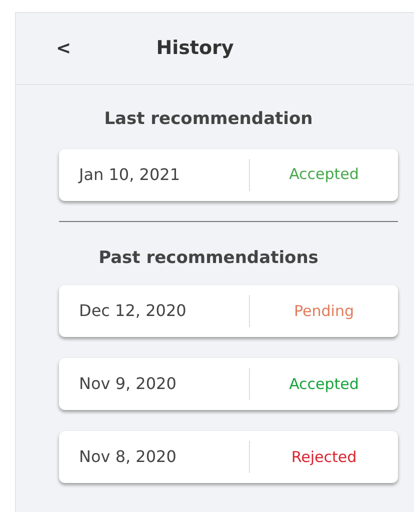 Image resolution: width=414 pixels, height=512 pixels. I want to click on date-text: Nov 8, 2020, so click(128, 457).